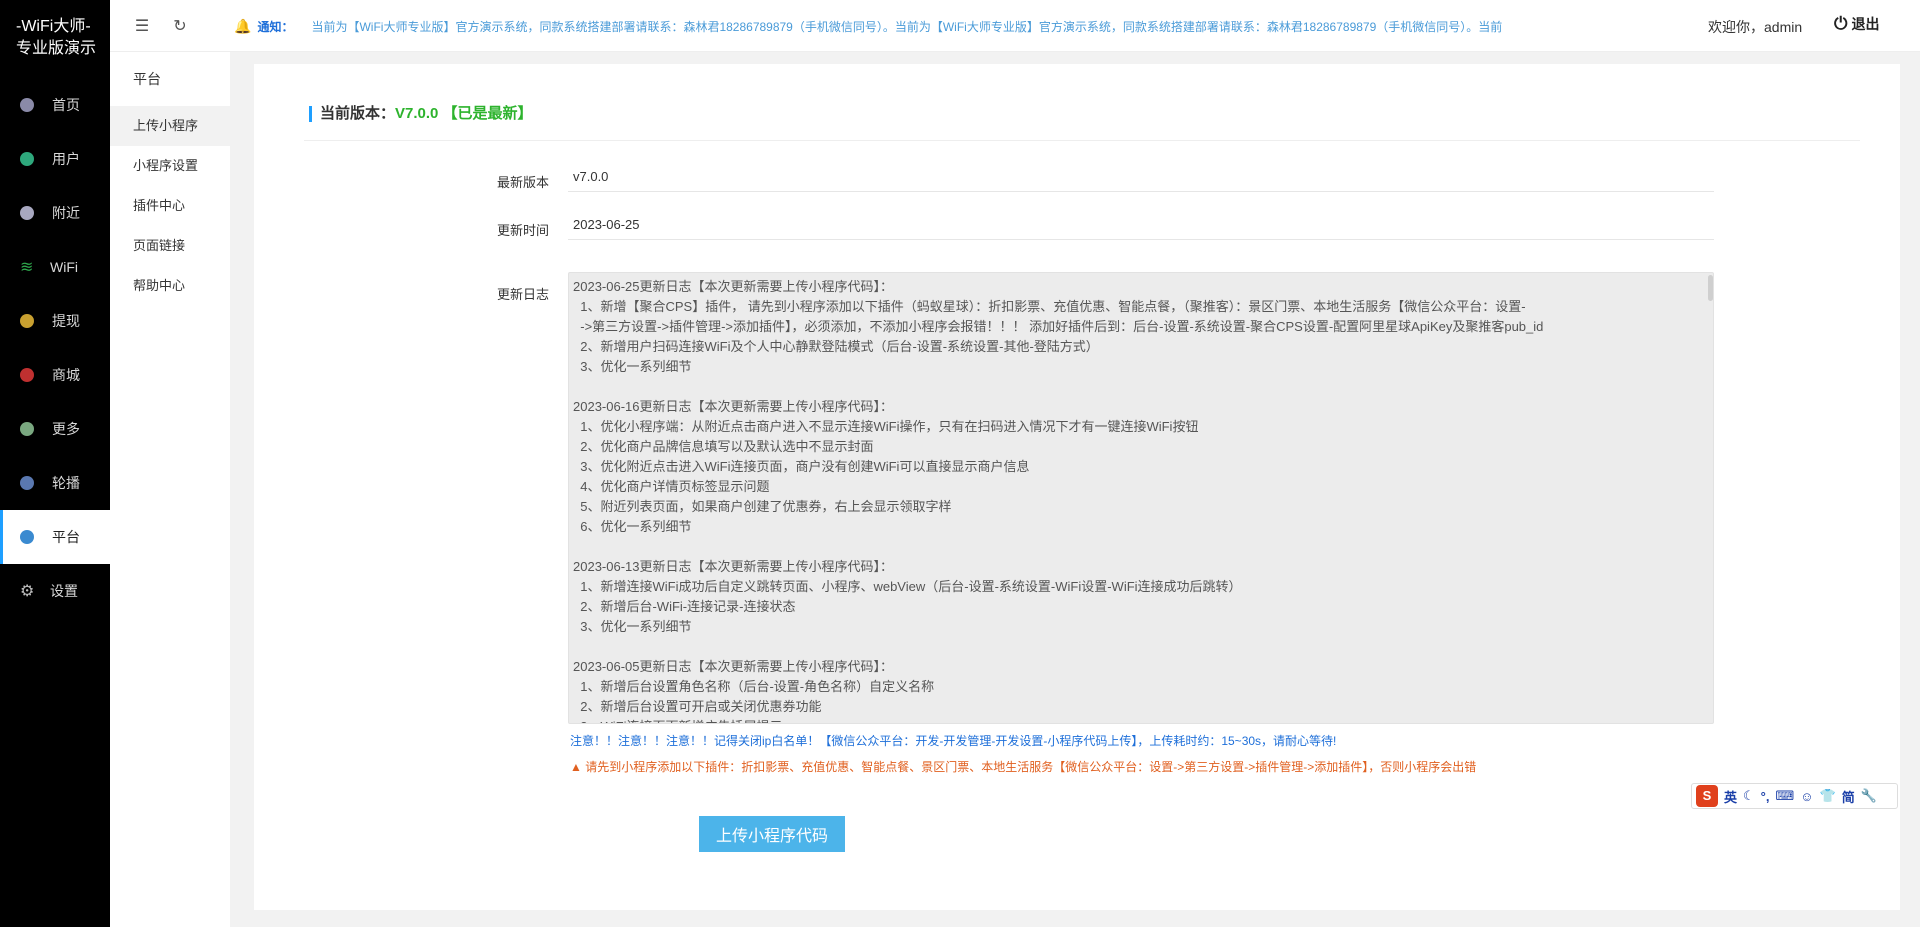  I want to click on user-icon: ☺, so click(1806, 796).